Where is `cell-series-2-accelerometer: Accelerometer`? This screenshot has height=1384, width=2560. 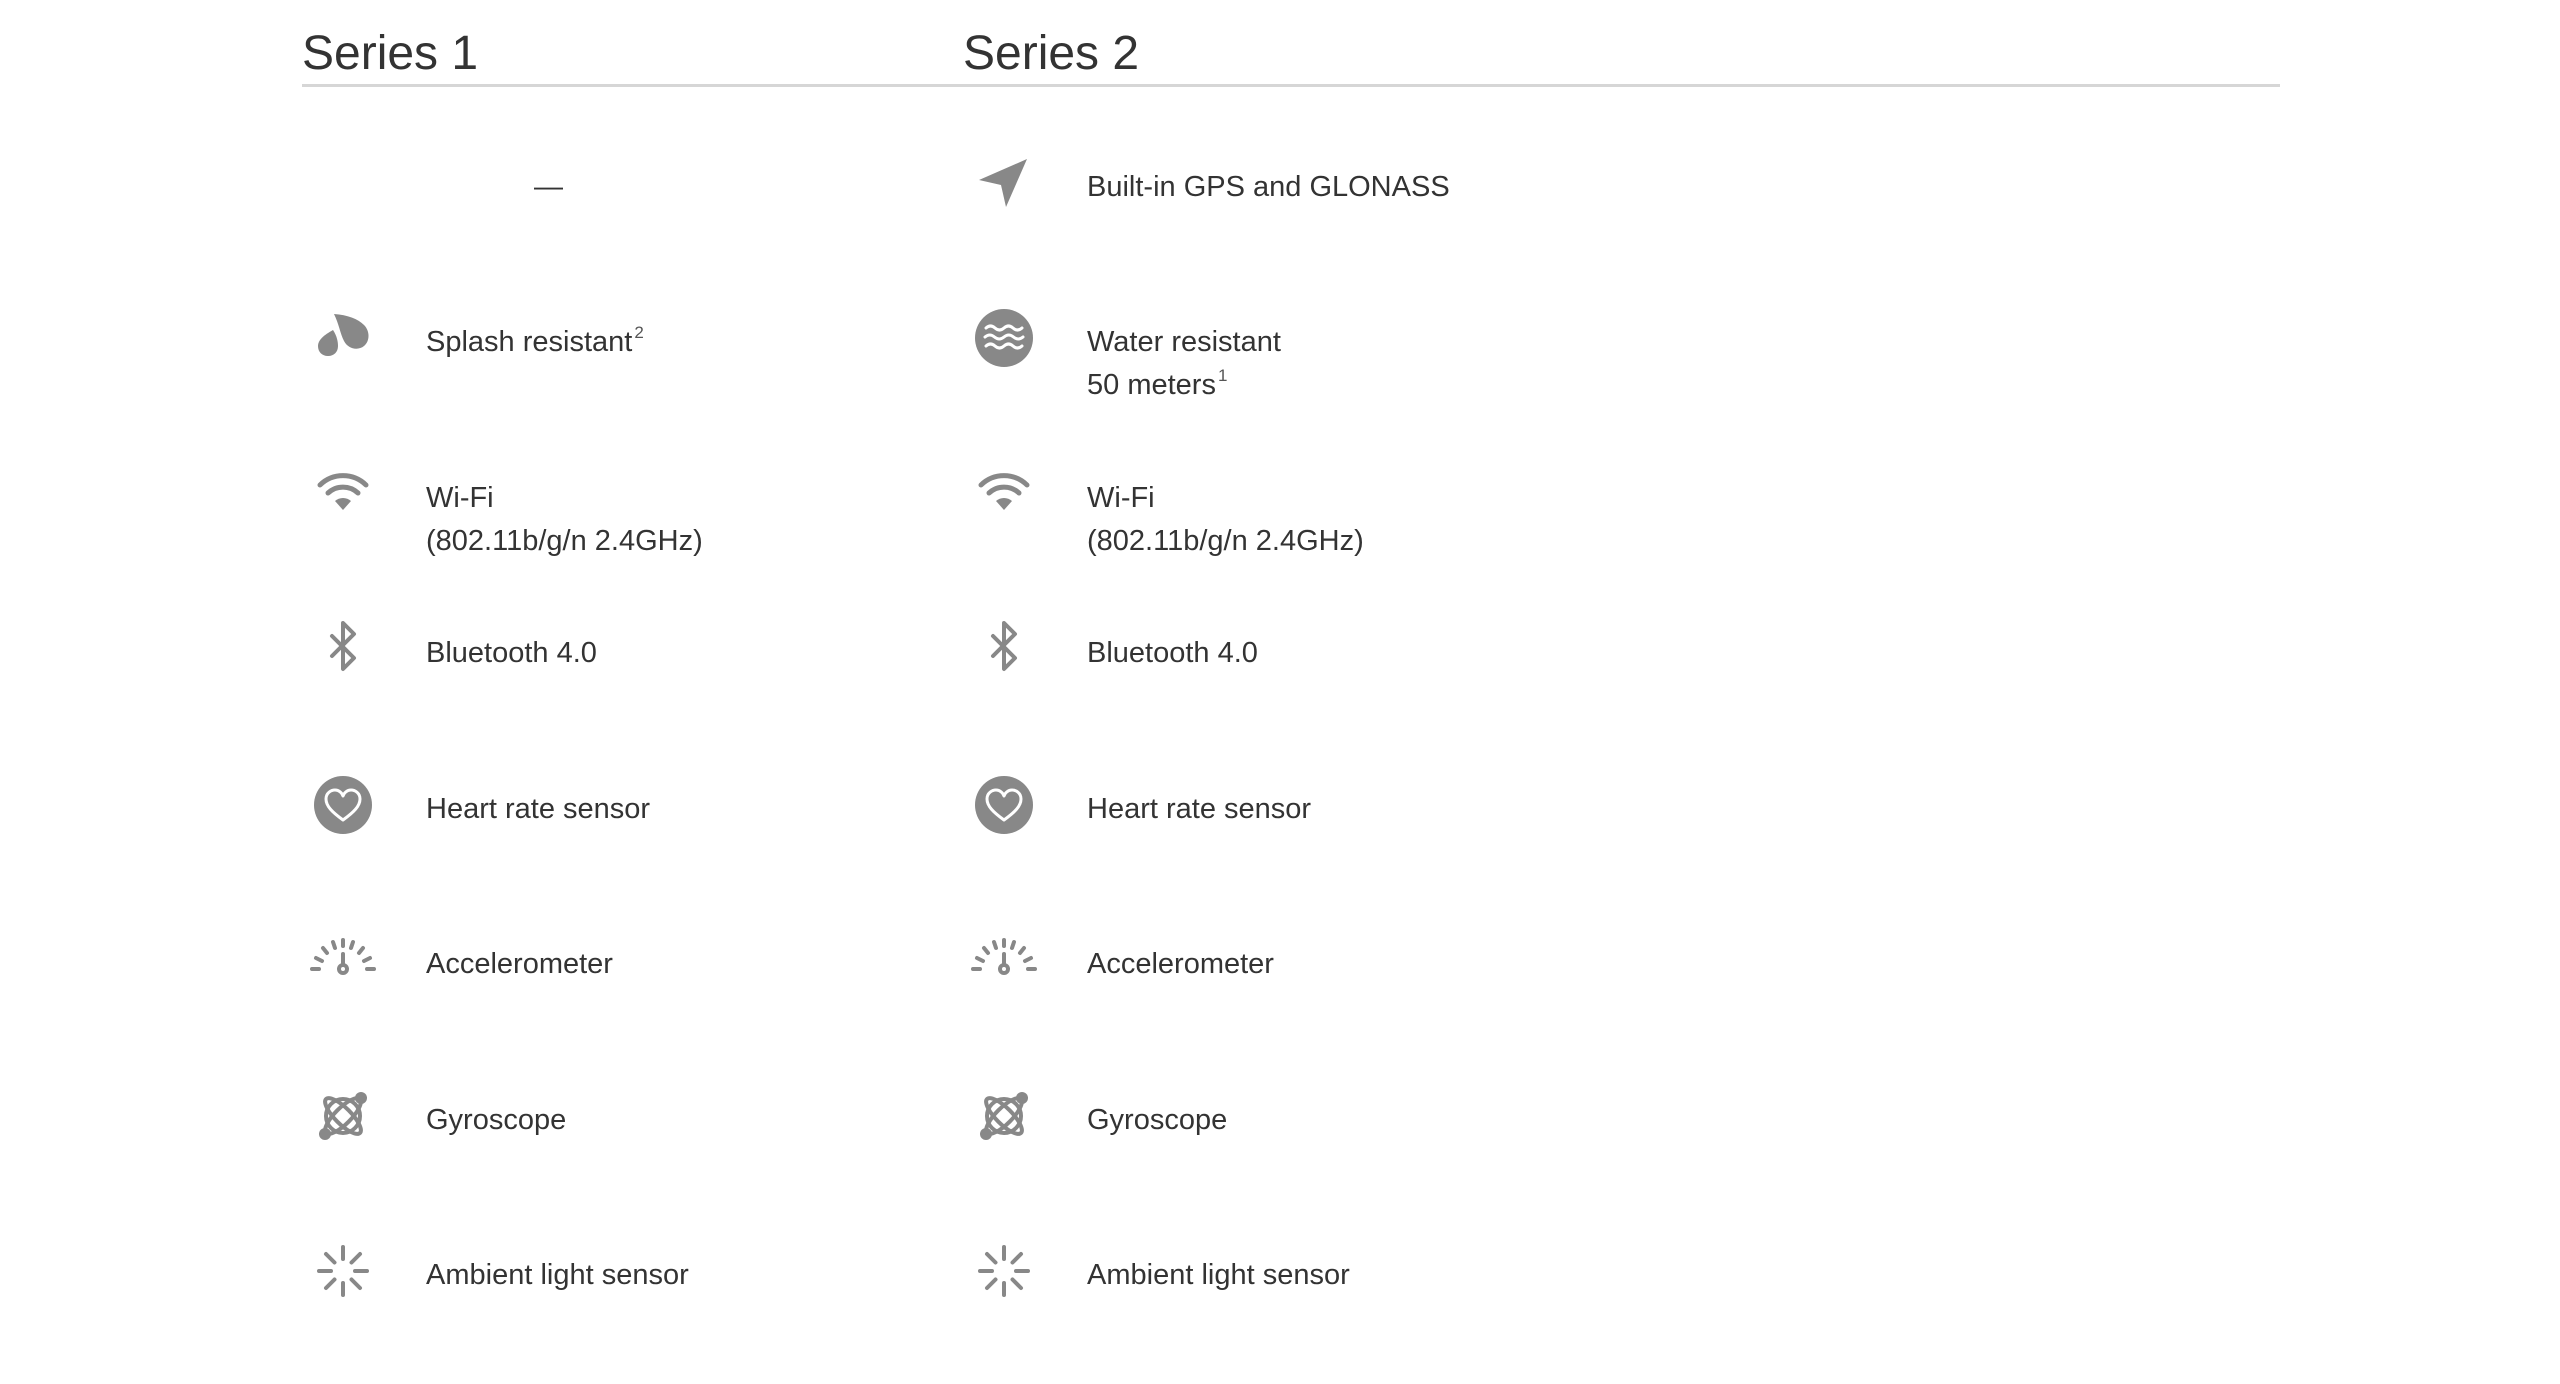
cell-series-2-accelerometer: Accelerometer is located at coordinates (1283, 984).